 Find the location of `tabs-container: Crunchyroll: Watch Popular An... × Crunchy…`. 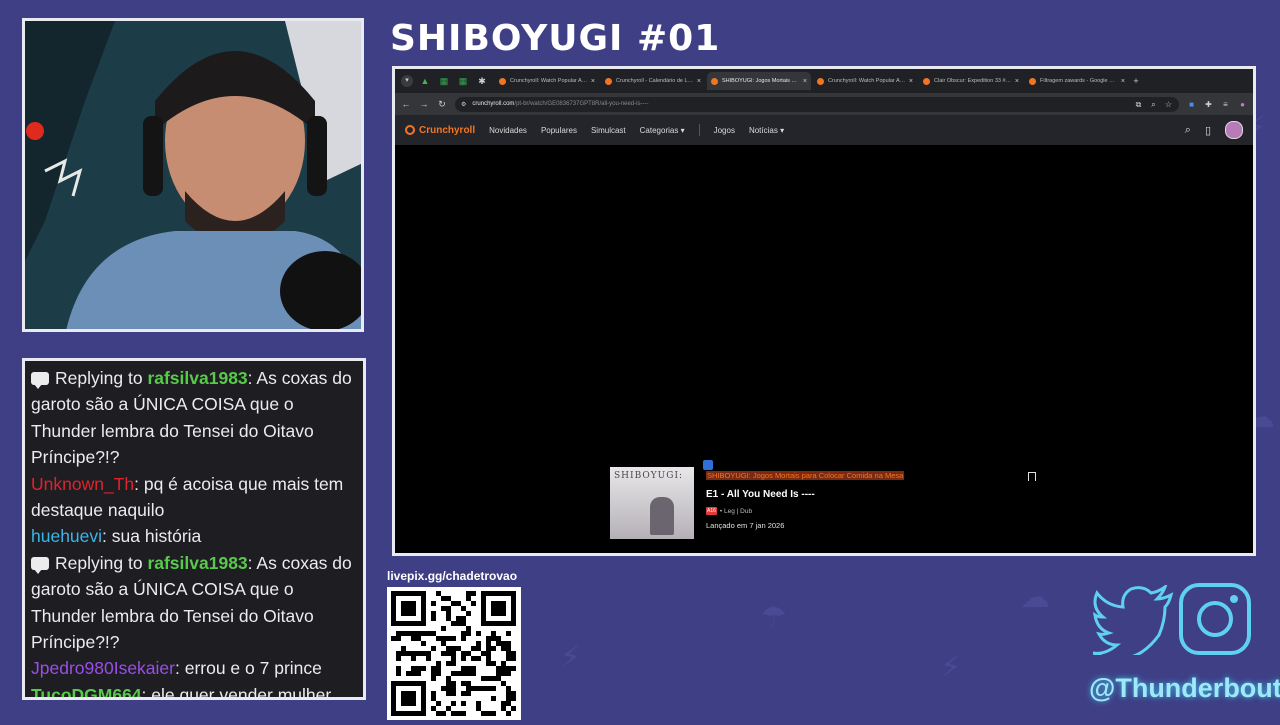

tabs-container: Crunchyroll: Watch Popular An... × Crunchy… is located at coordinates (812, 81).